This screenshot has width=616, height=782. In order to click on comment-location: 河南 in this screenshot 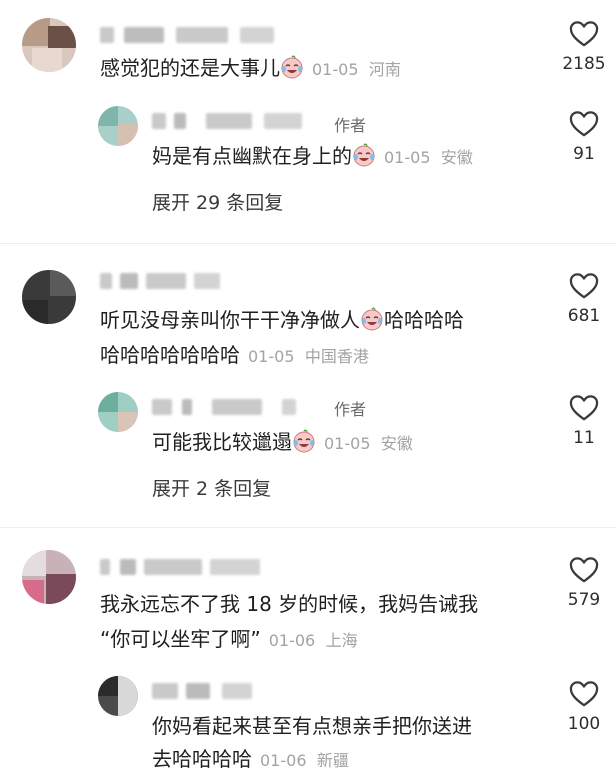, I will do `click(384, 69)`.